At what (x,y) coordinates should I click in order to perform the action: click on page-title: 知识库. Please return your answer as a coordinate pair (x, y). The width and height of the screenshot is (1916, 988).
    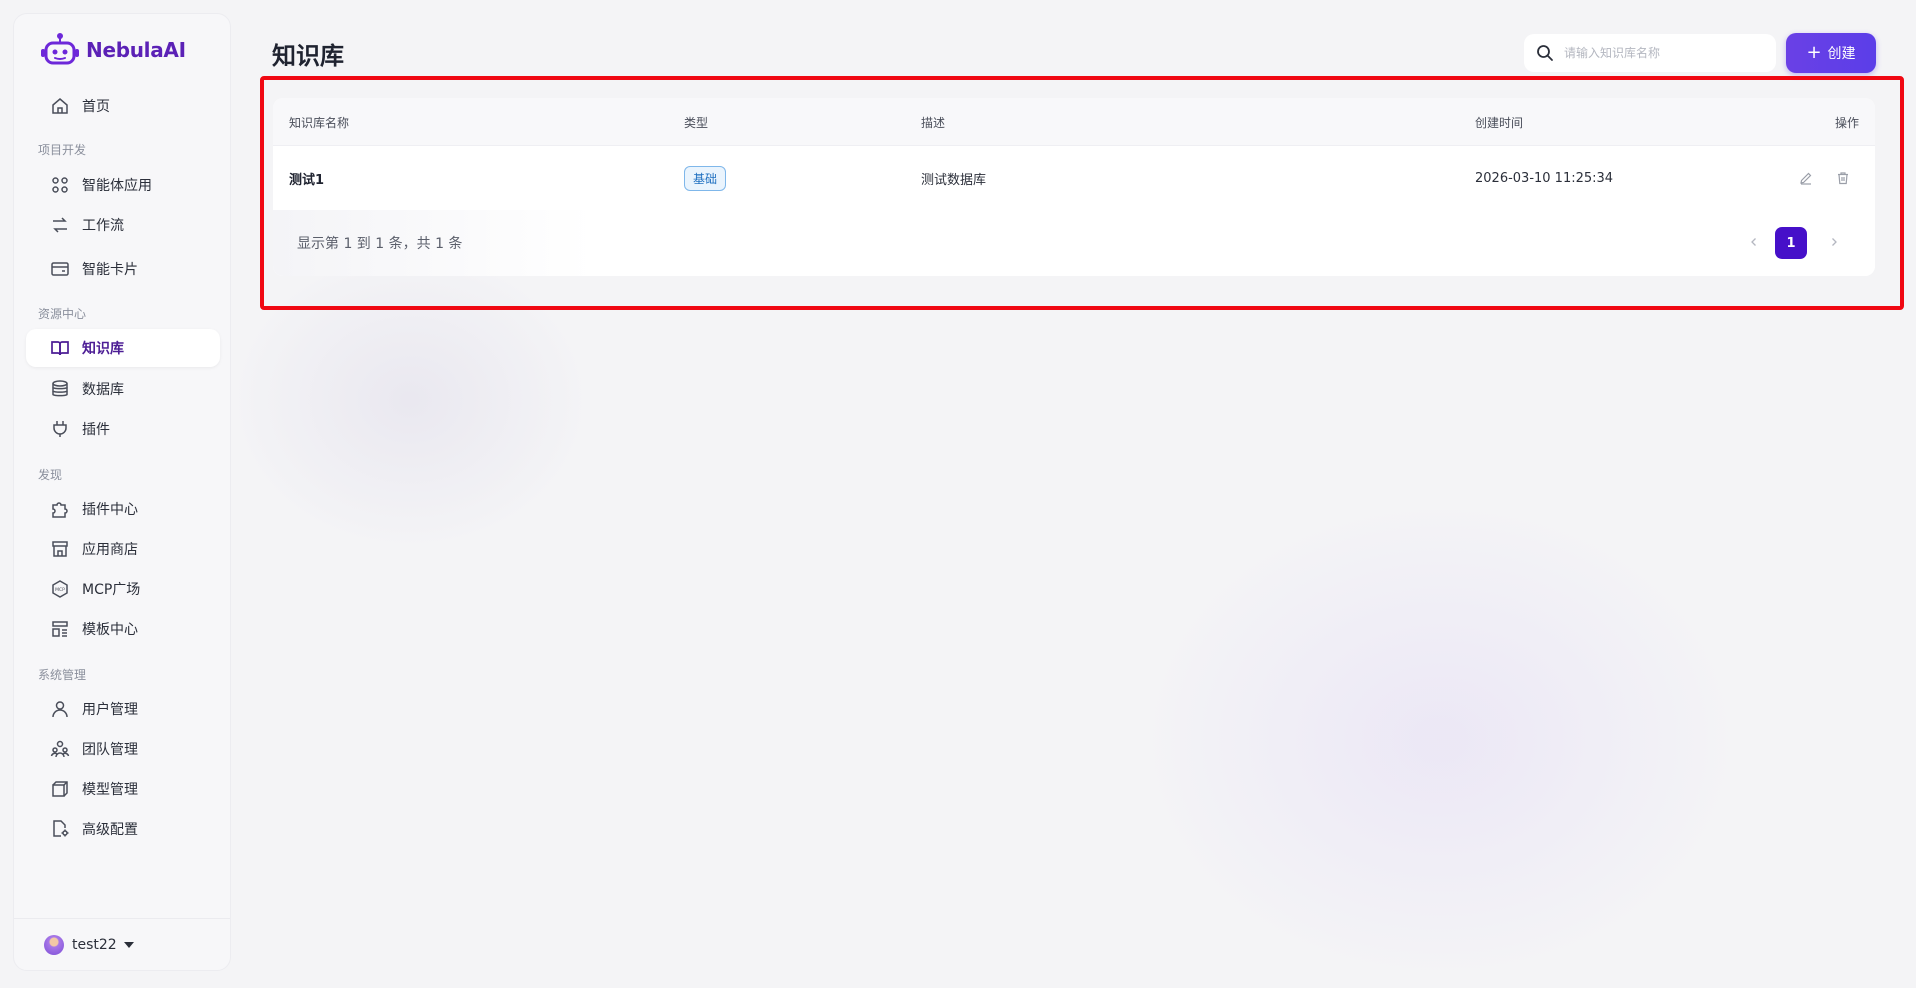
    Looking at the image, I should click on (308, 56).